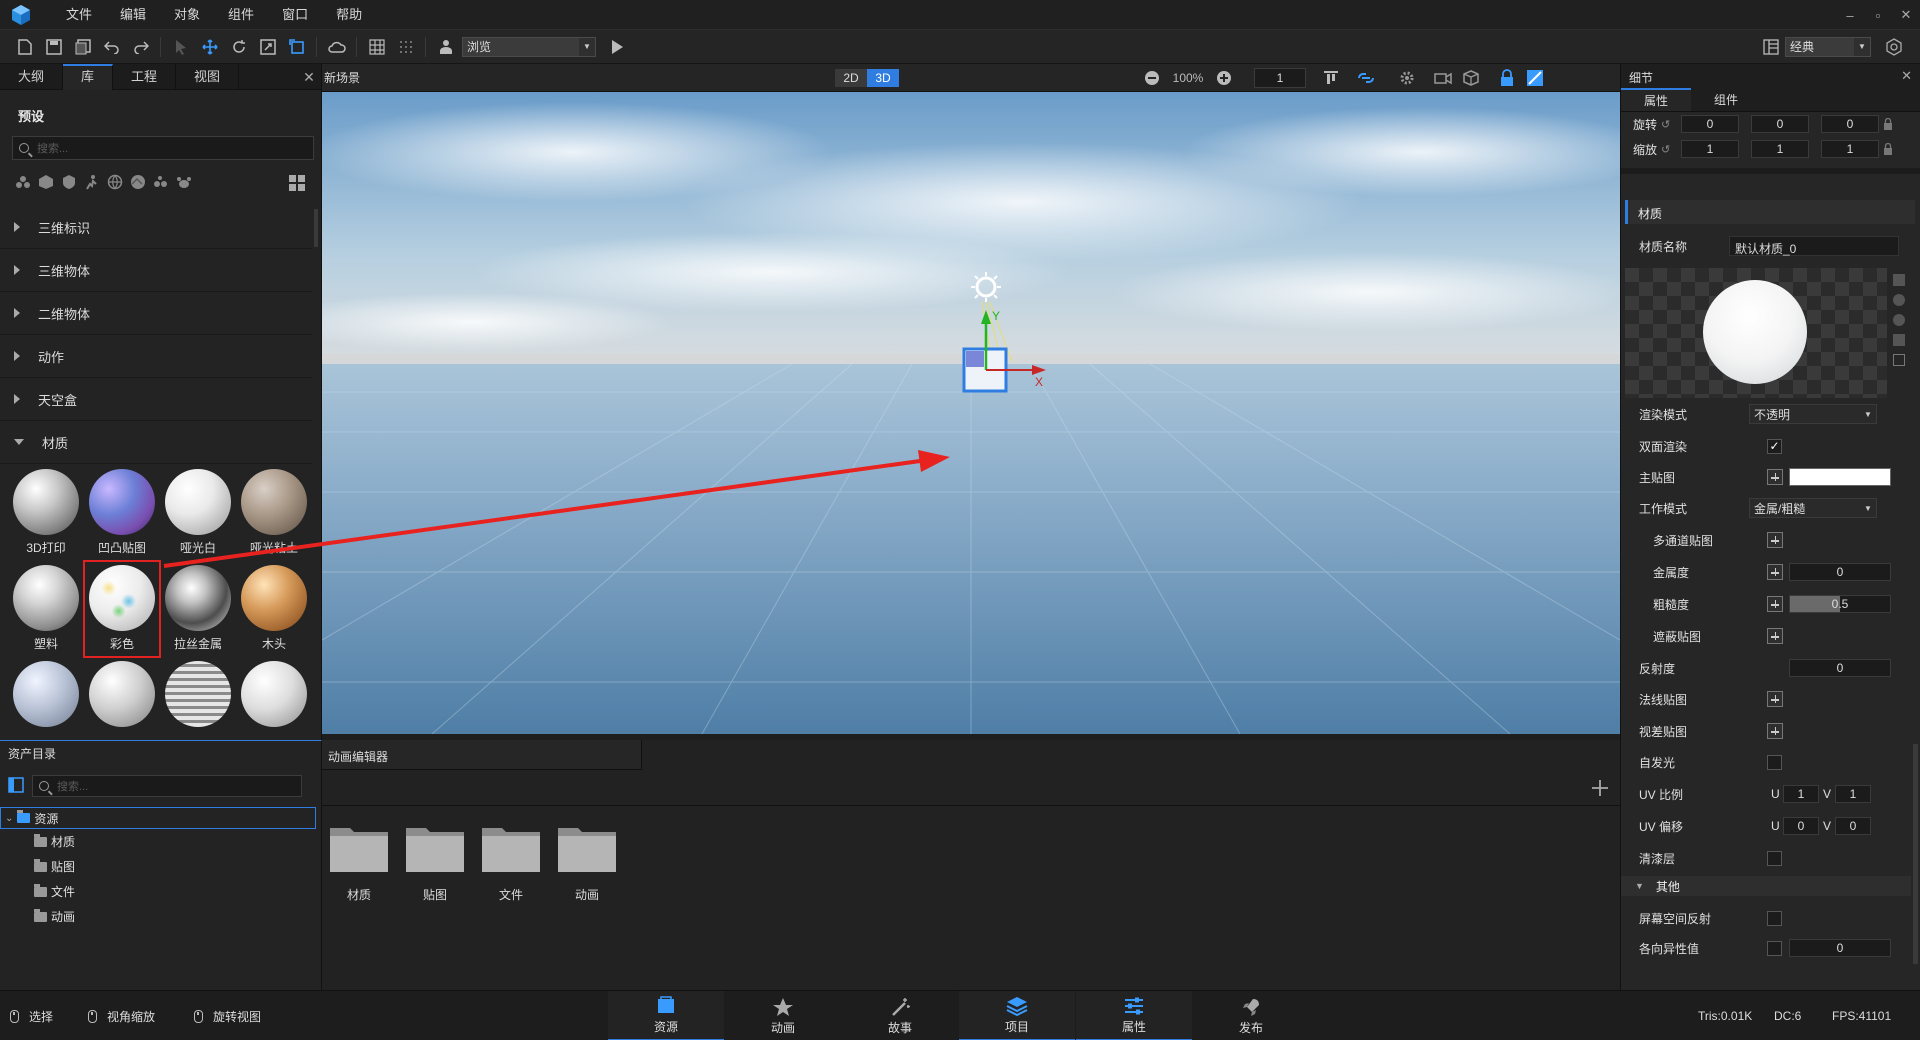 The image size is (1920, 1040). What do you see at coordinates (336, 47) in the screenshot?
I see `cloud-button` at bounding box center [336, 47].